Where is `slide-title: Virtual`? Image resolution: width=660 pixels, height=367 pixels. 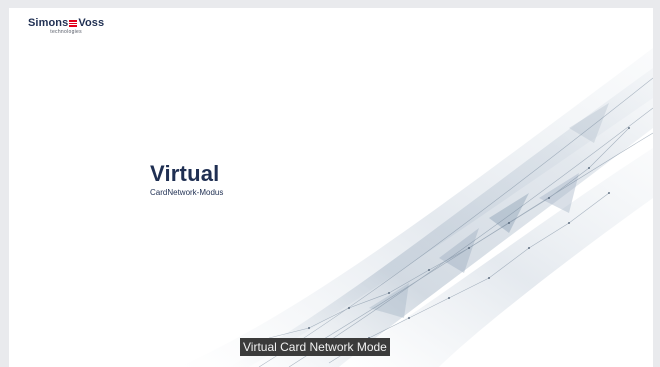 slide-title: Virtual is located at coordinates (185, 173).